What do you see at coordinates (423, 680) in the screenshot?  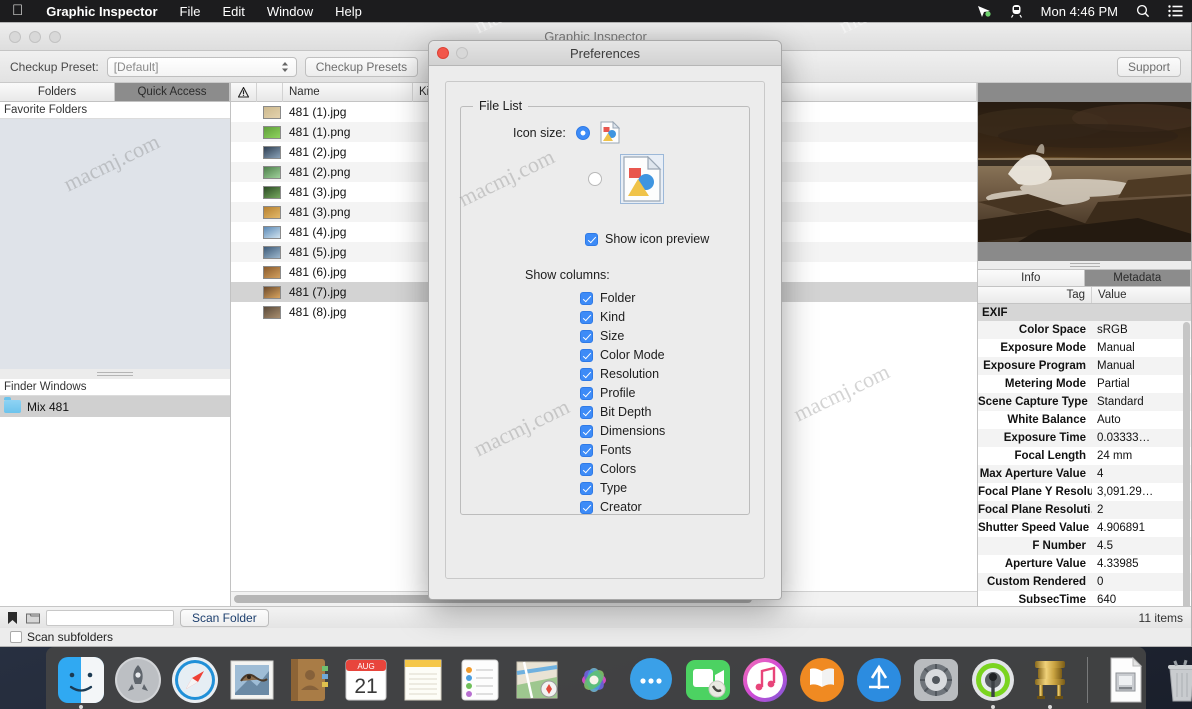 I see `notes-icon` at bounding box center [423, 680].